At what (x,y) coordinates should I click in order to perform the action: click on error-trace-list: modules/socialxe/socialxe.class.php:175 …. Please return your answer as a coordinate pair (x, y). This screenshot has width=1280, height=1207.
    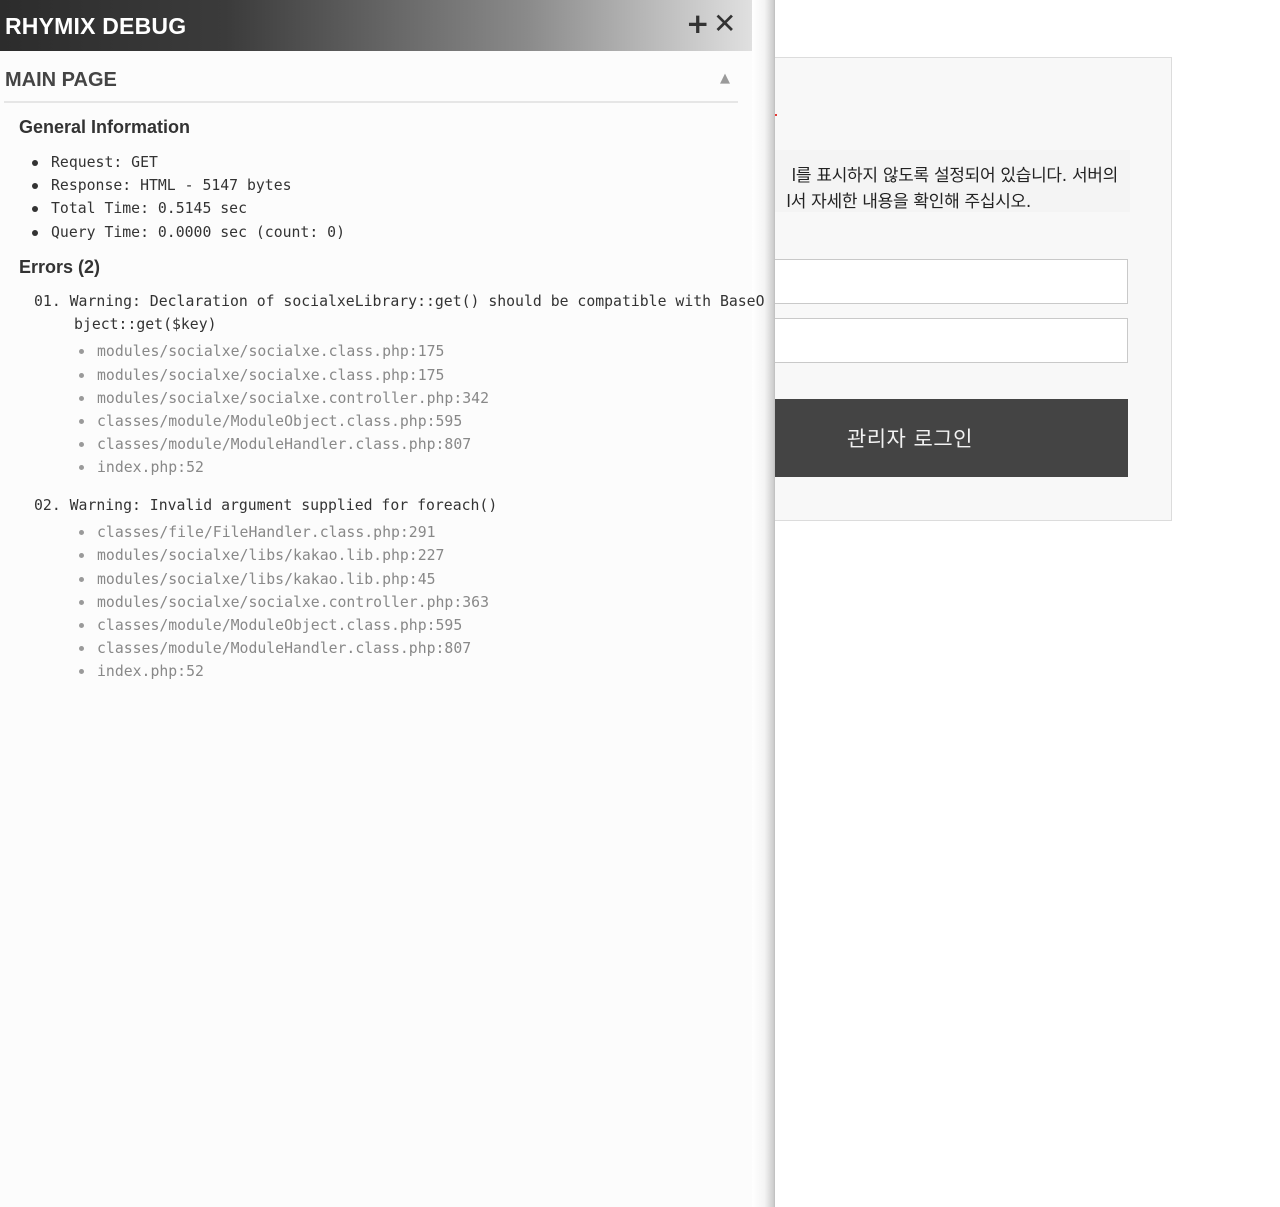
    Looking at the image, I should click on (400, 409).